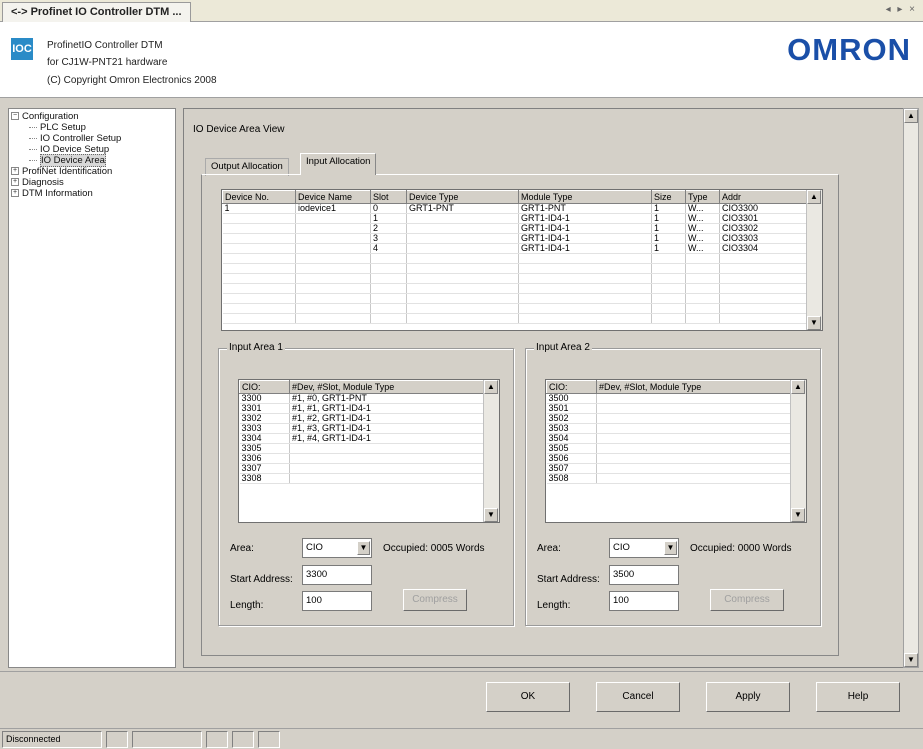 This screenshot has width=923, height=749. Describe the element at coordinates (901, 9) in the screenshot. I see `window-controls: ◂ ▸ ×` at that location.